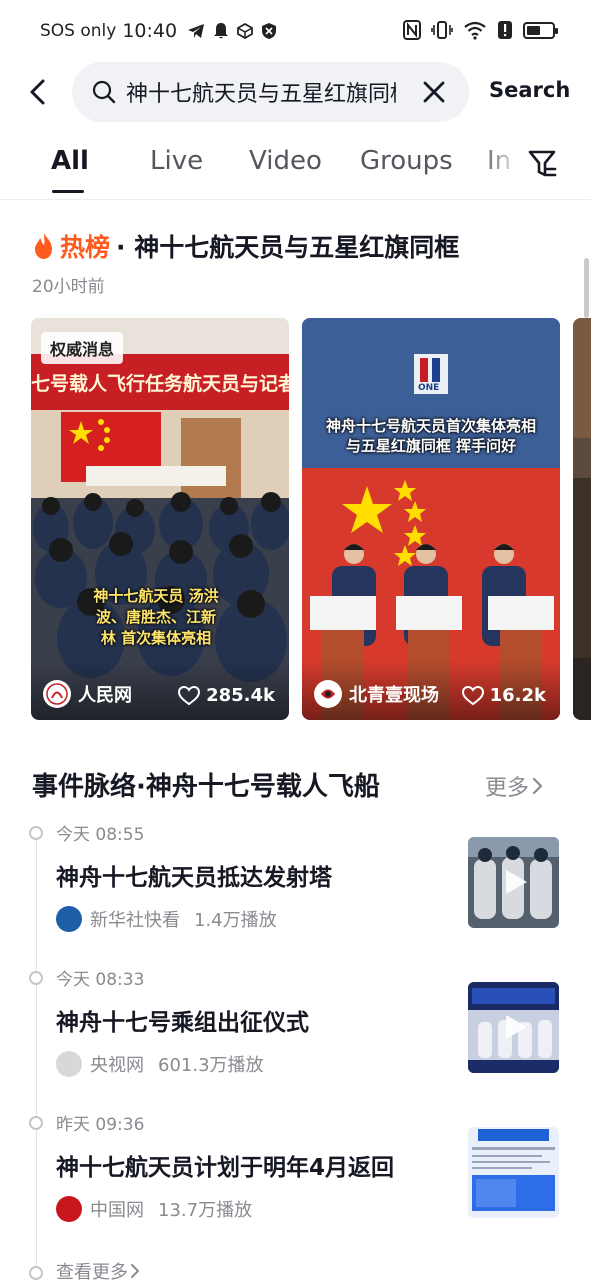 This screenshot has width=591, height=1280. I want to click on search-icon, so click(104, 92).